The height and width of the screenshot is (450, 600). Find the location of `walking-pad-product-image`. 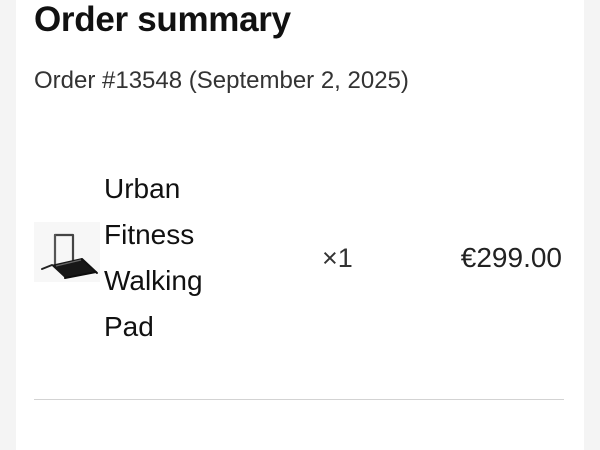

walking-pad-product-image is located at coordinates (67, 252).